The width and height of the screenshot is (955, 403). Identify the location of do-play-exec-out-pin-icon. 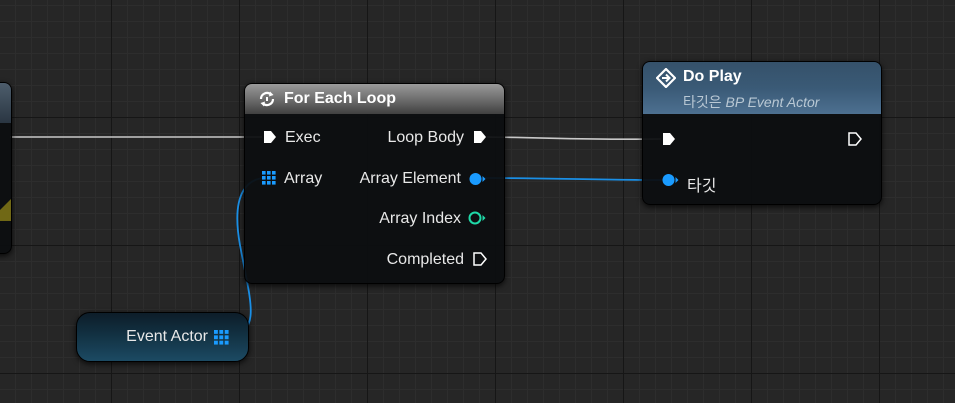
(855, 139).